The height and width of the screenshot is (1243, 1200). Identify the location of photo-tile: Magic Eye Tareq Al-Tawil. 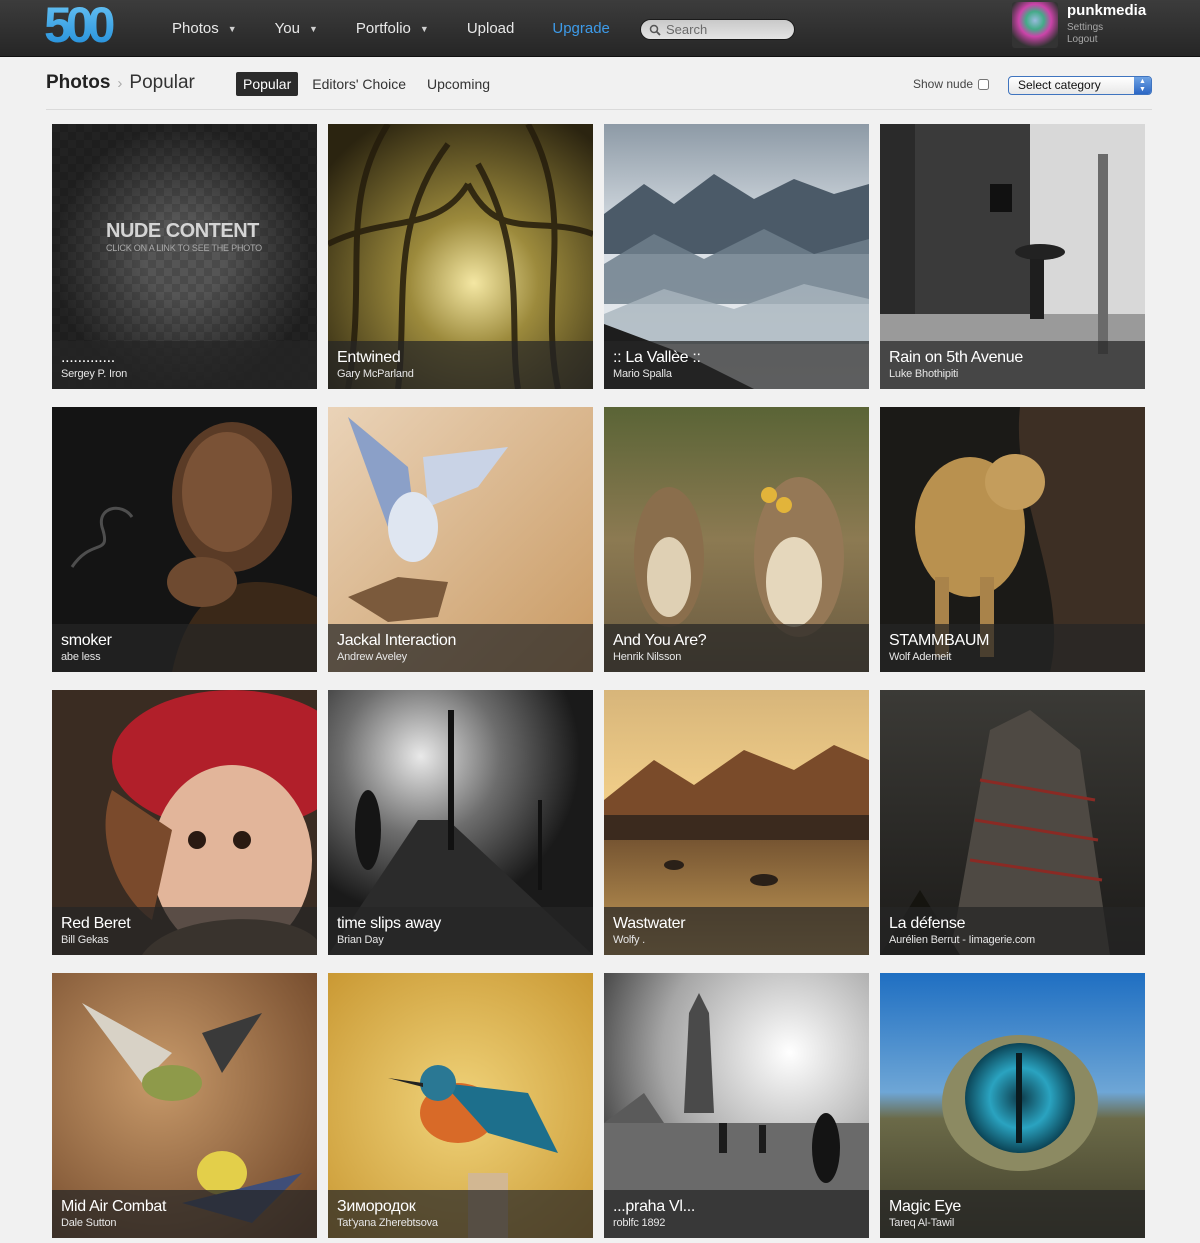
(1012, 1105).